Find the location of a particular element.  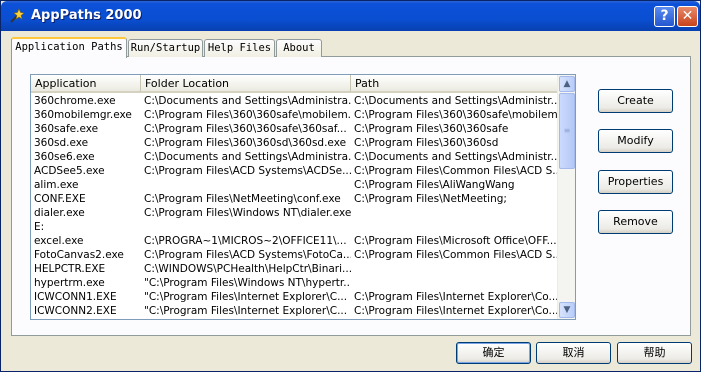

cell-application: ICWCONN2.EXE is located at coordinates (75, 311).